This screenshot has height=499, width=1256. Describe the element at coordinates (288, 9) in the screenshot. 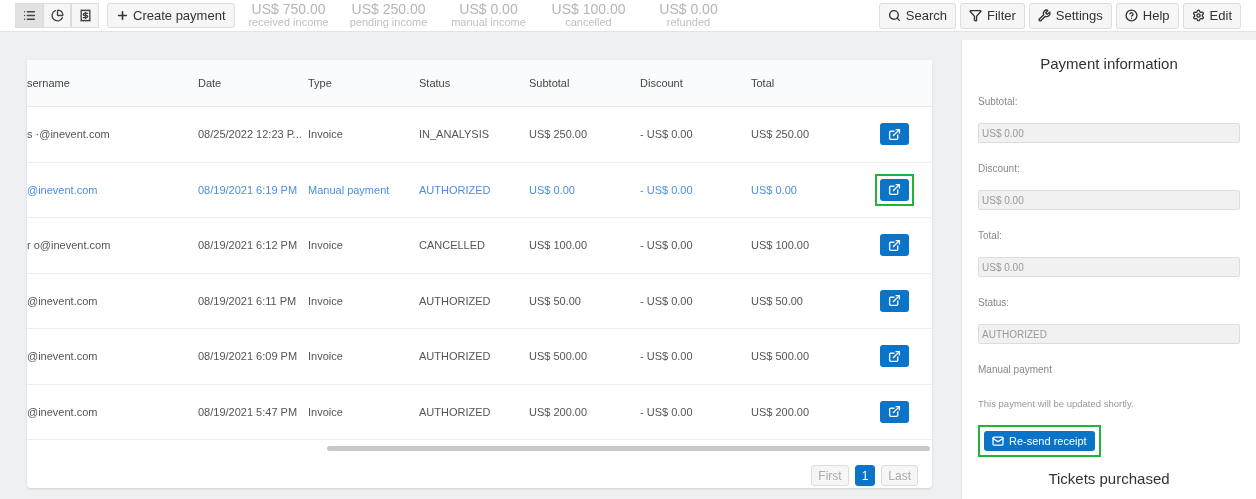

I see `stat-value: US$ 750.00` at that location.